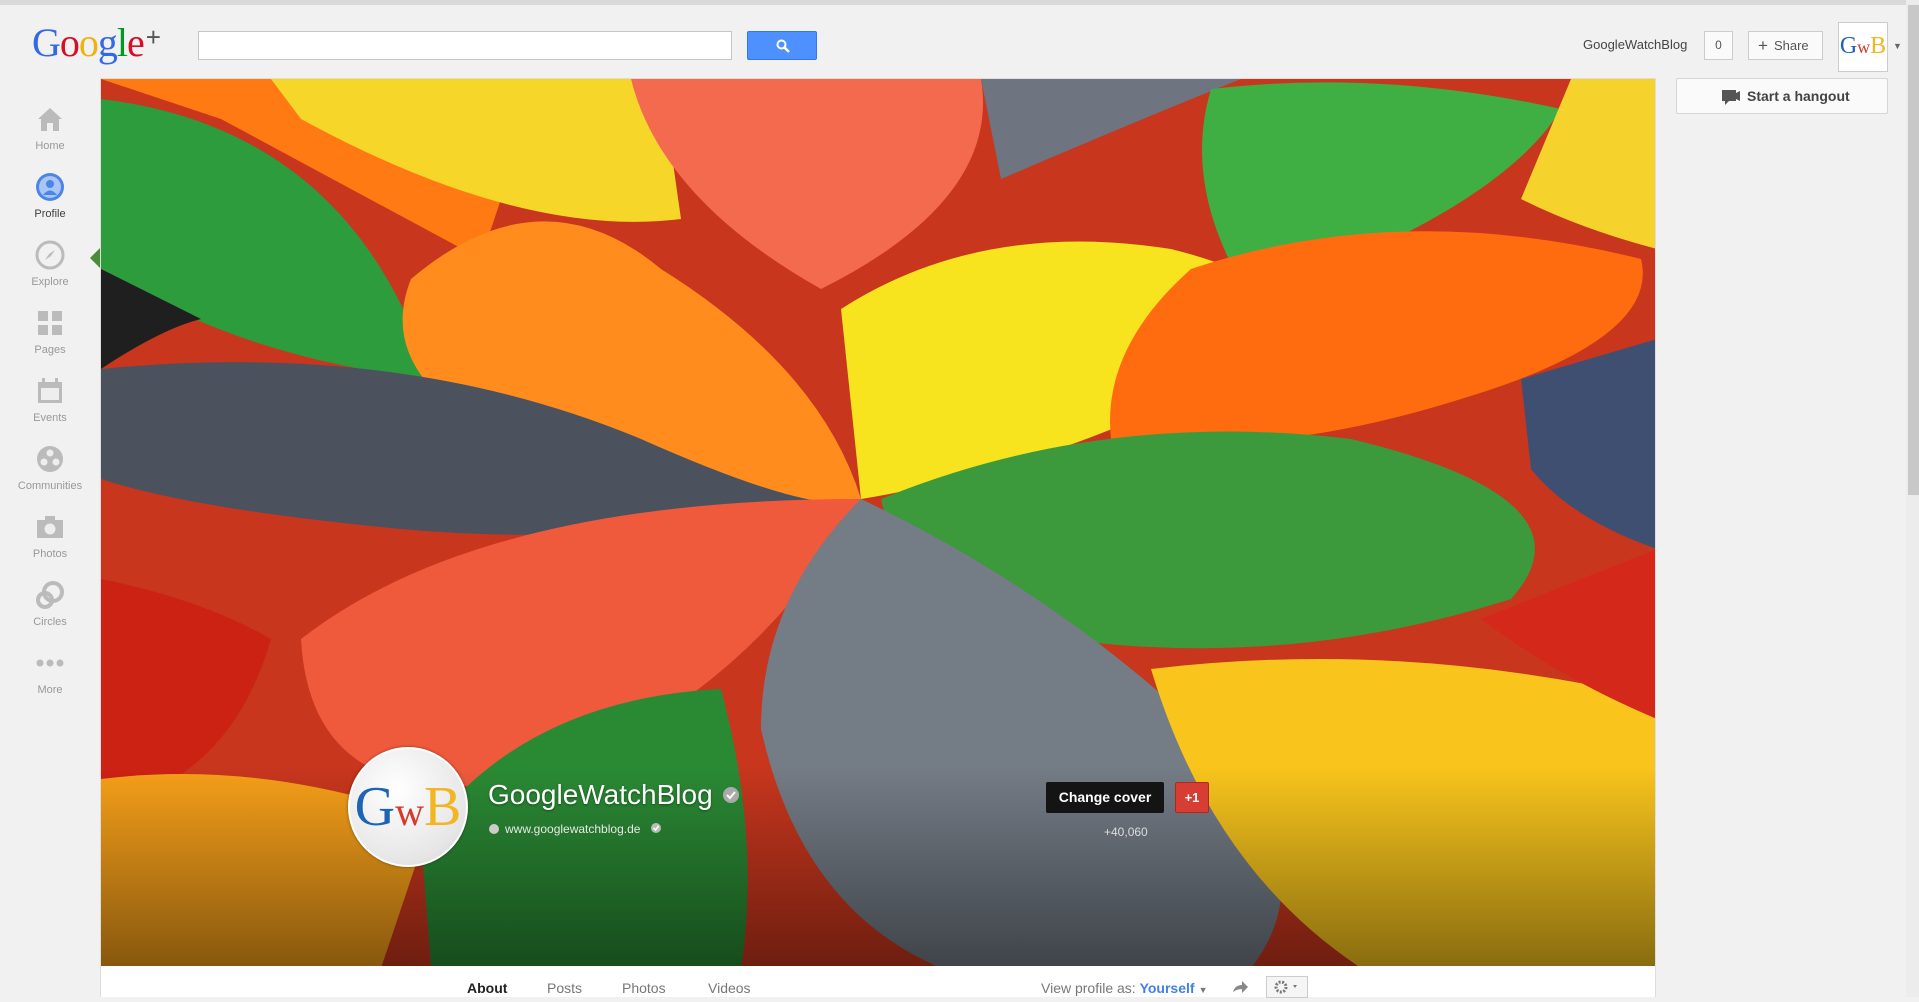 The image size is (1919, 1002). Describe the element at coordinates (50, 670) in the screenshot. I see `sidebar-item-more: More` at that location.